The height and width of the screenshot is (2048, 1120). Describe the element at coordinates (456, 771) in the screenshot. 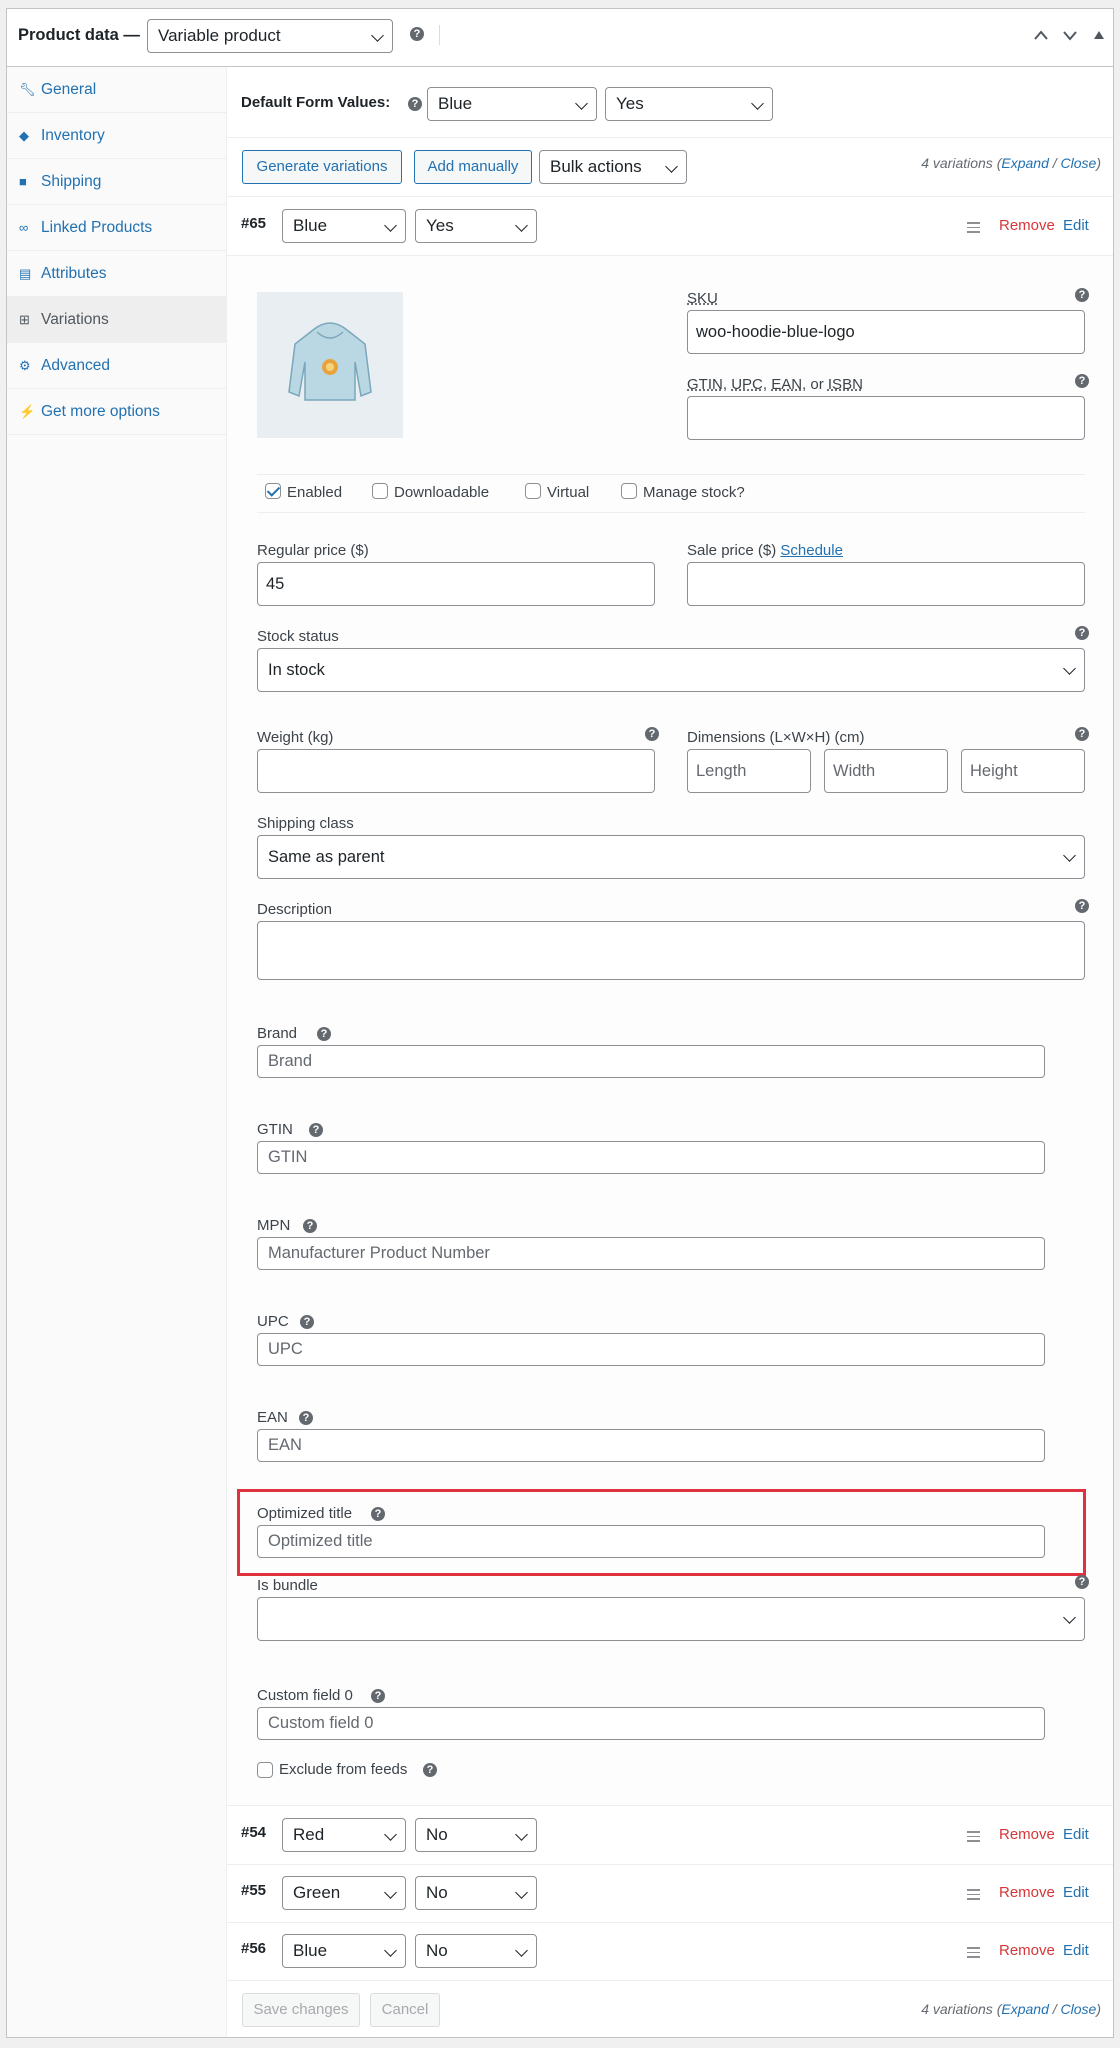

I see `weight-input` at that location.